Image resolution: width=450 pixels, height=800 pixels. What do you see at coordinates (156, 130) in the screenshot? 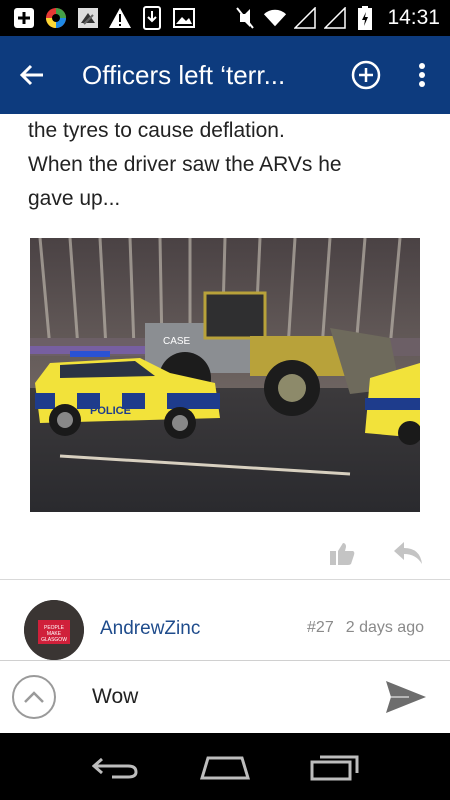
I see `post-line: the tyres to cause deflation.` at bounding box center [156, 130].